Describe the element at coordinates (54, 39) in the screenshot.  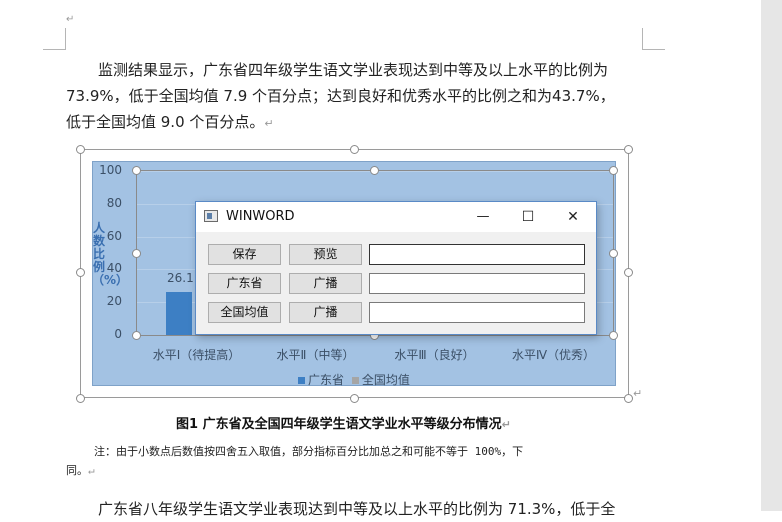
I see `crop-mark-top-left` at that location.